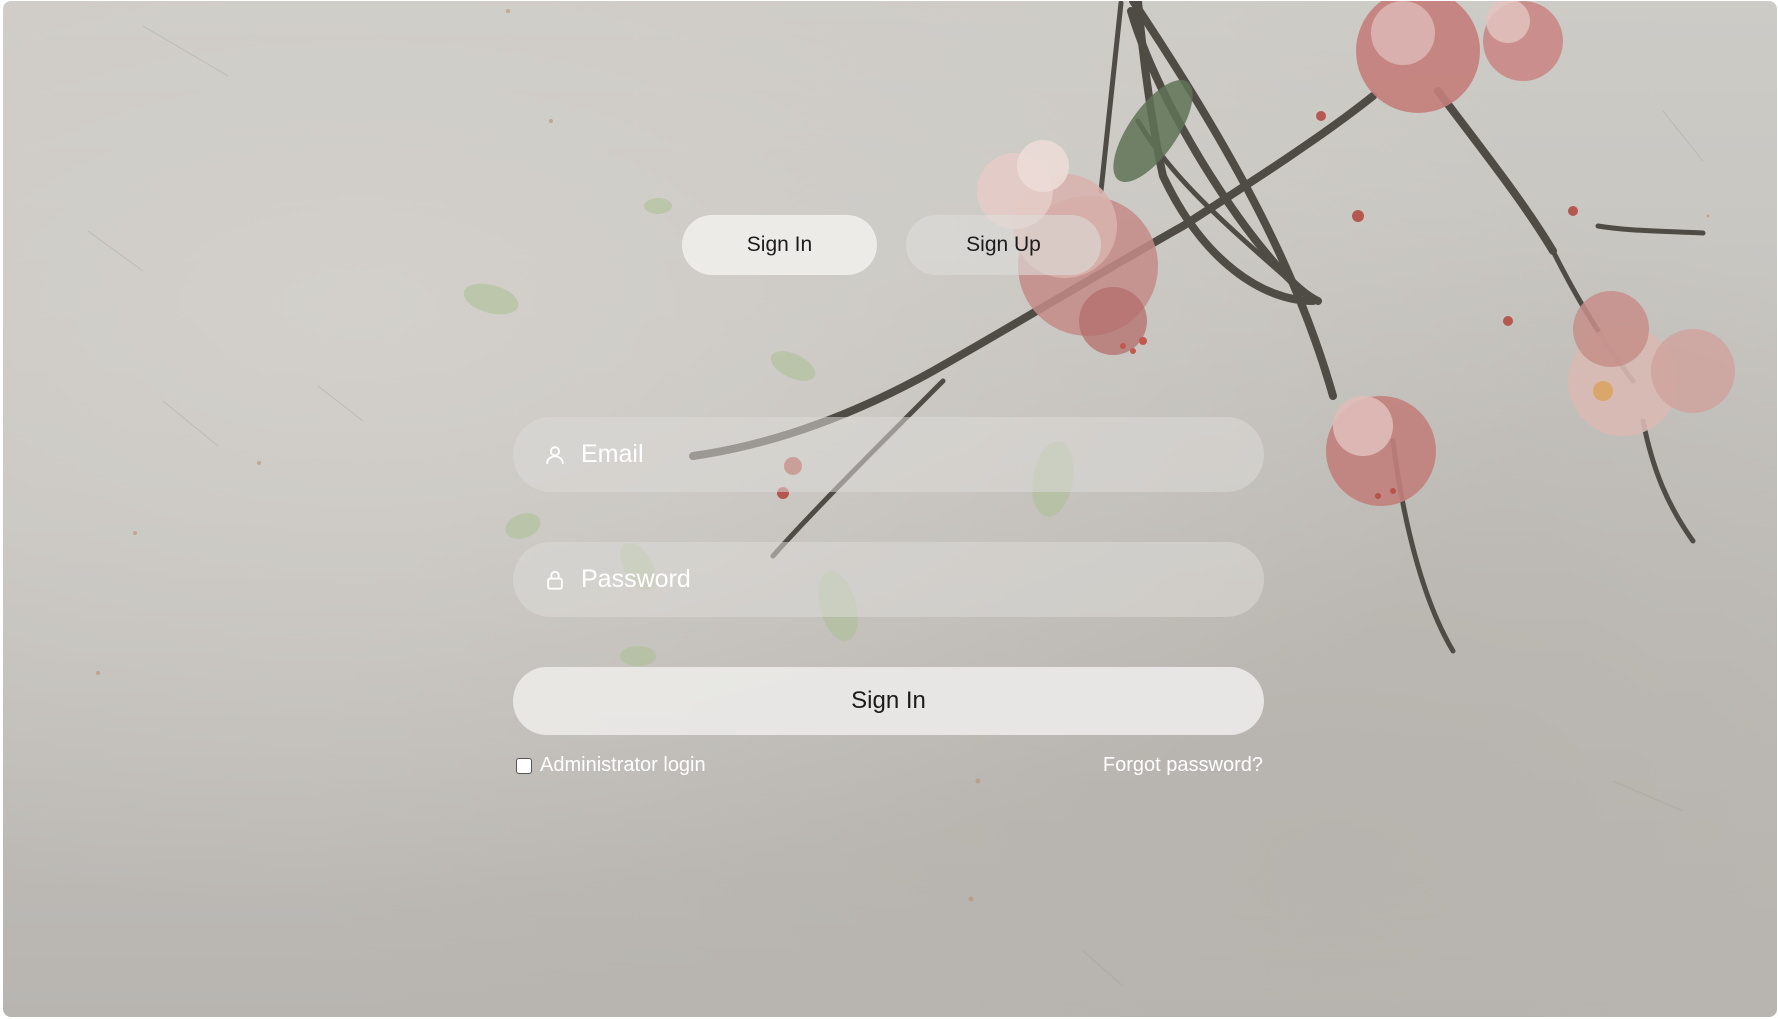 The height and width of the screenshot is (1019, 1778). What do you see at coordinates (623, 765) in the screenshot?
I see `admin-login-label: Administrator login` at bounding box center [623, 765].